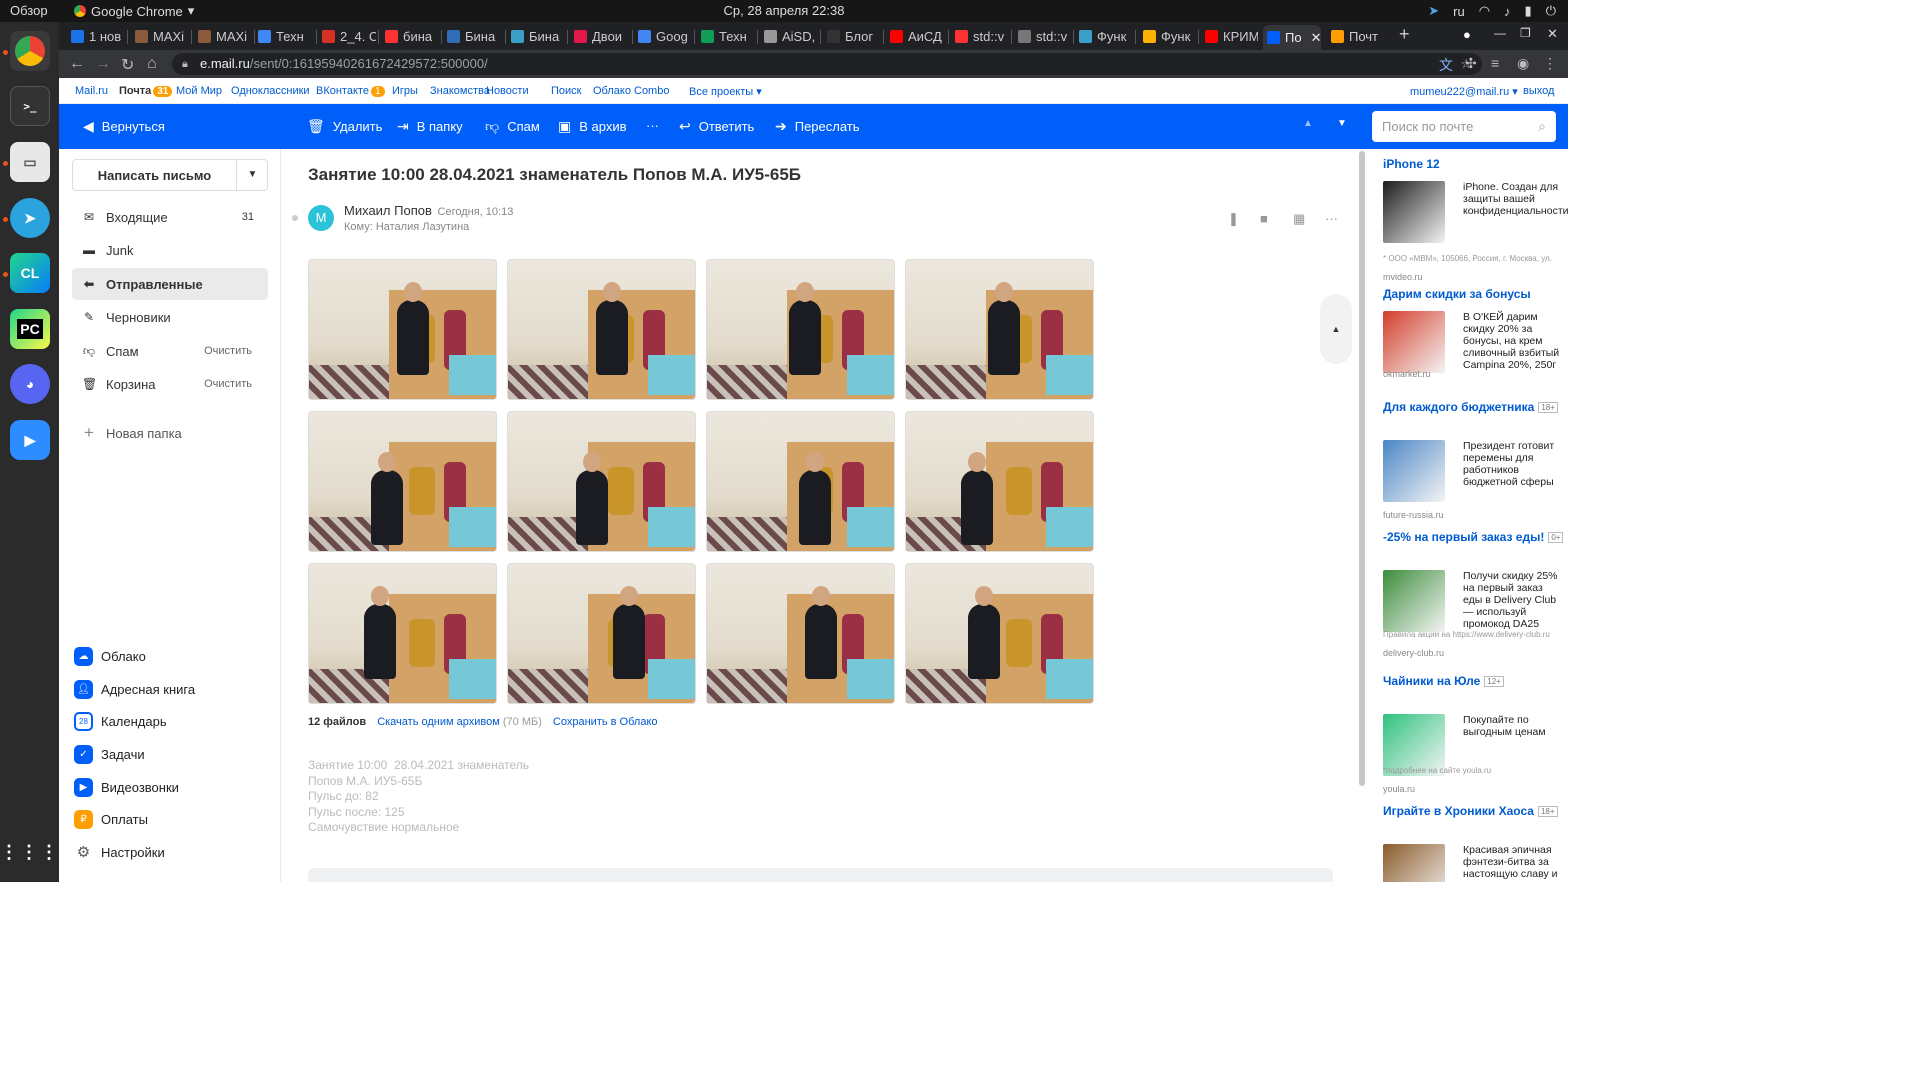 The image size is (1920, 1080). What do you see at coordinates (1413, 515) in the screenshot?
I see `ad-domain: future-russia.ru` at bounding box center [1413, 515].